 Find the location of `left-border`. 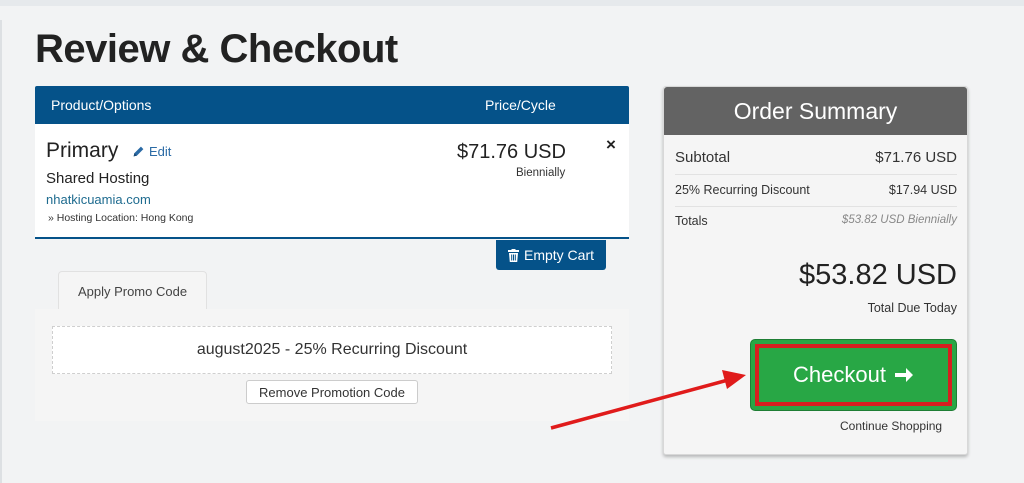

left-border is located at coordinates (1, 251).